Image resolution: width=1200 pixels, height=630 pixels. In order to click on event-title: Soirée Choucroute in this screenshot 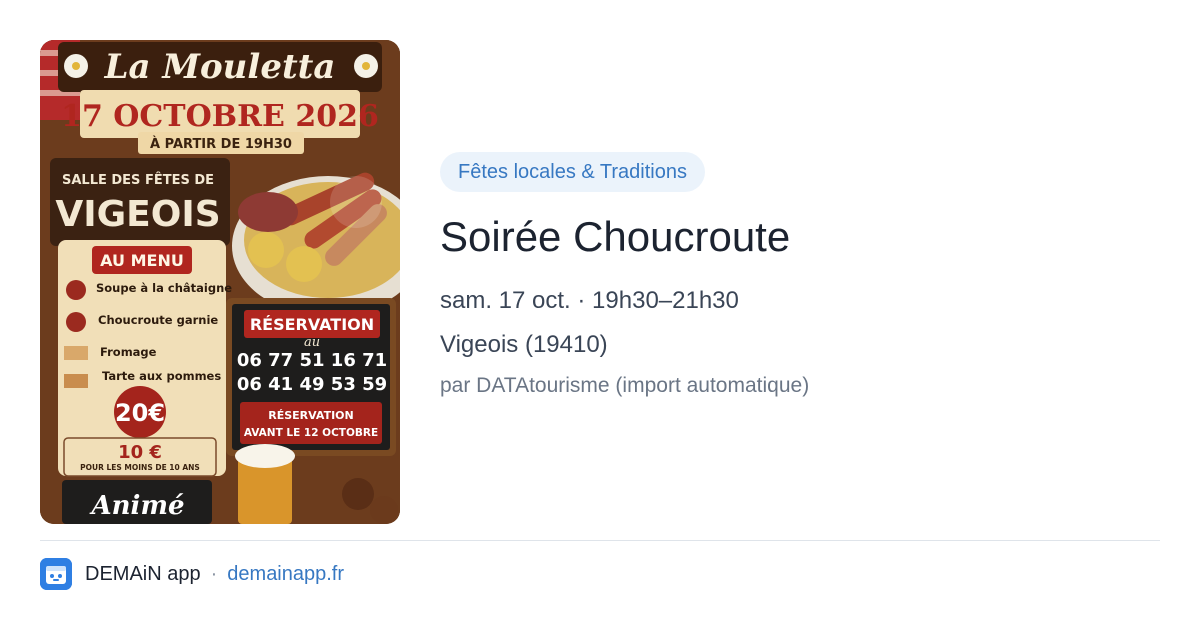, I will do `click(800, 237)`.